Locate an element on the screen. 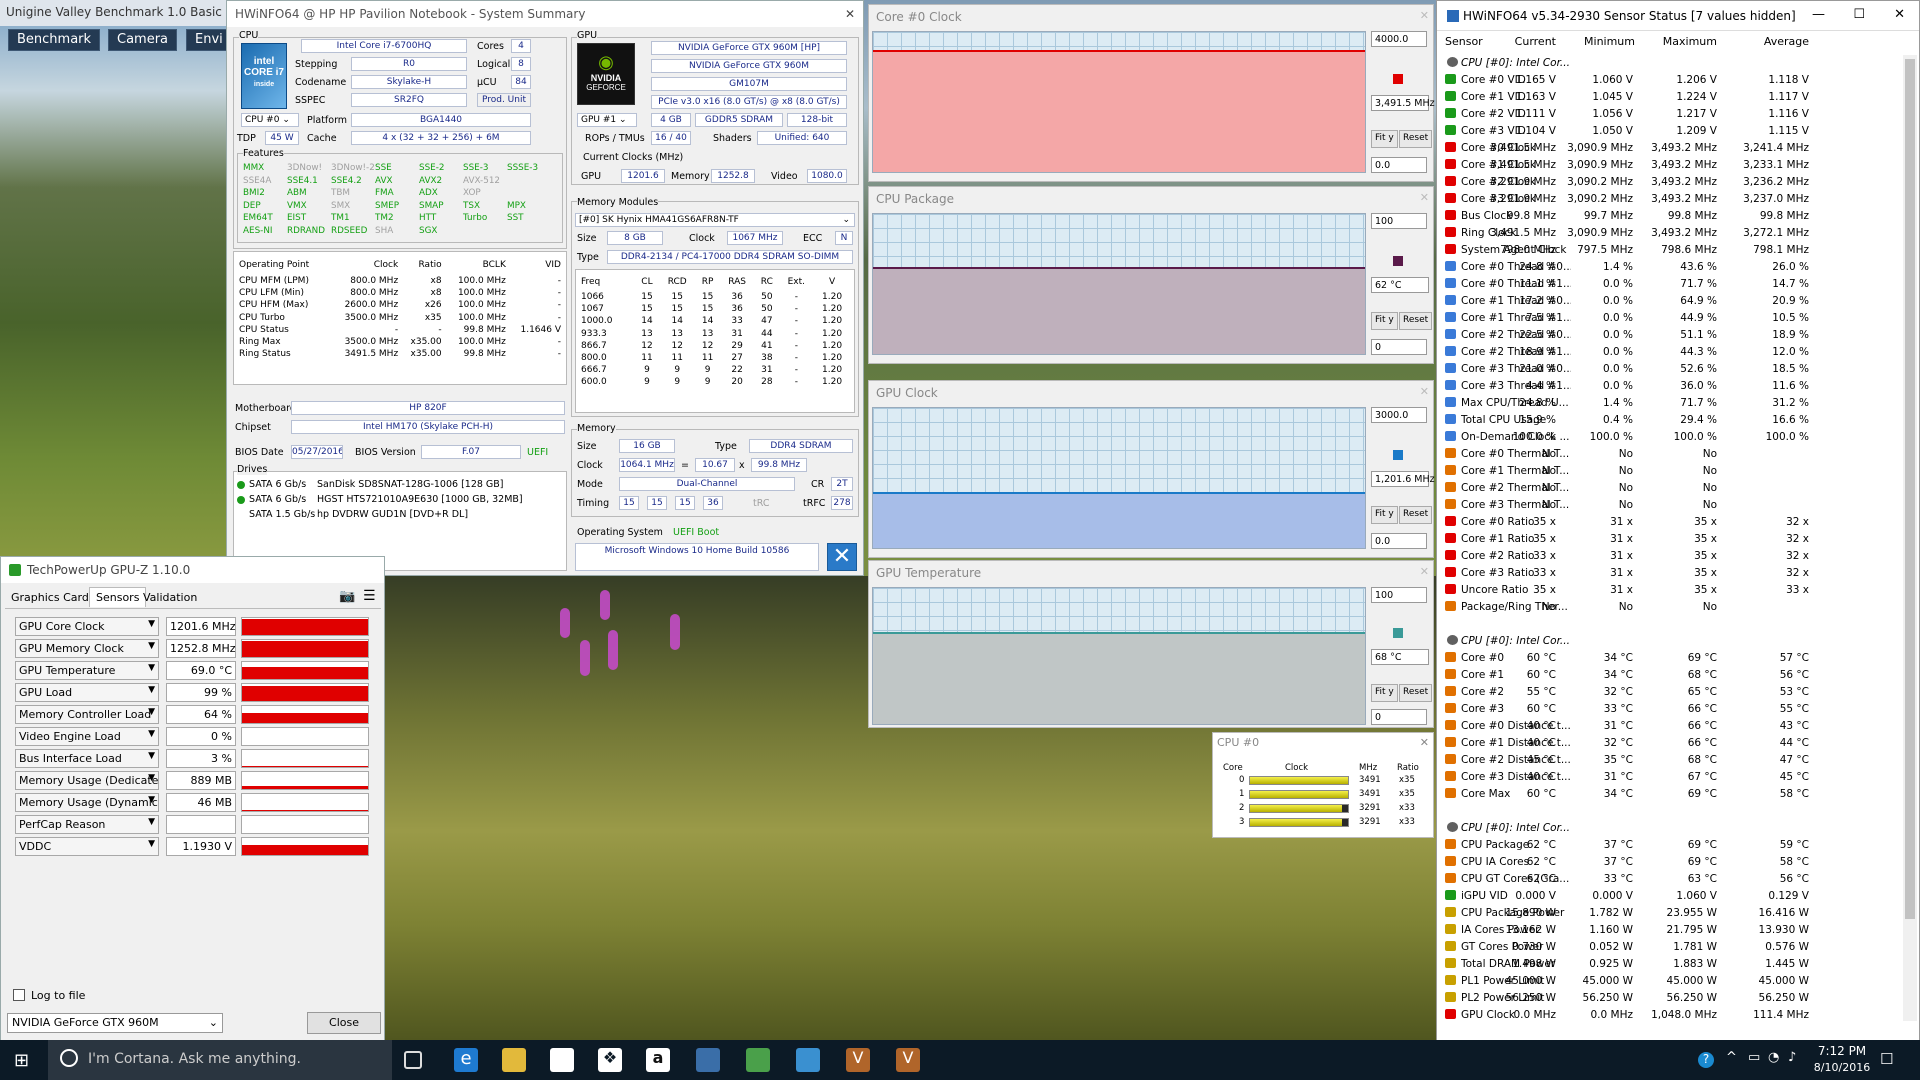 The image size is (1920, 1080). task-view-icon is located at coordinates (413, 1060).